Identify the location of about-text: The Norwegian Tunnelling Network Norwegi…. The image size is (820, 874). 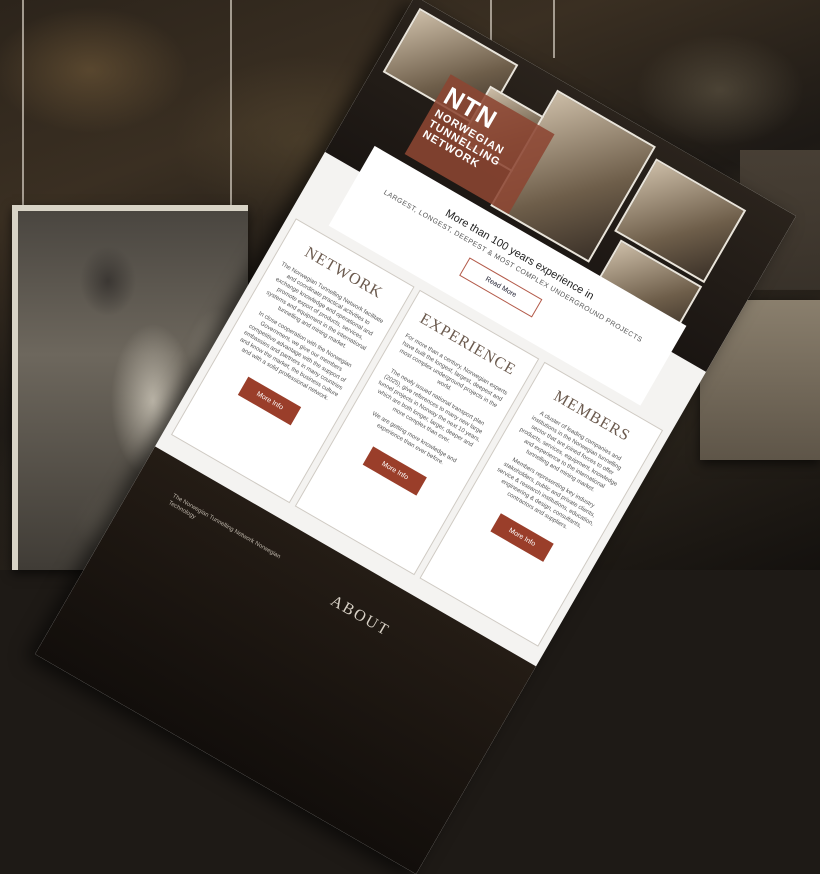
(224, 527).